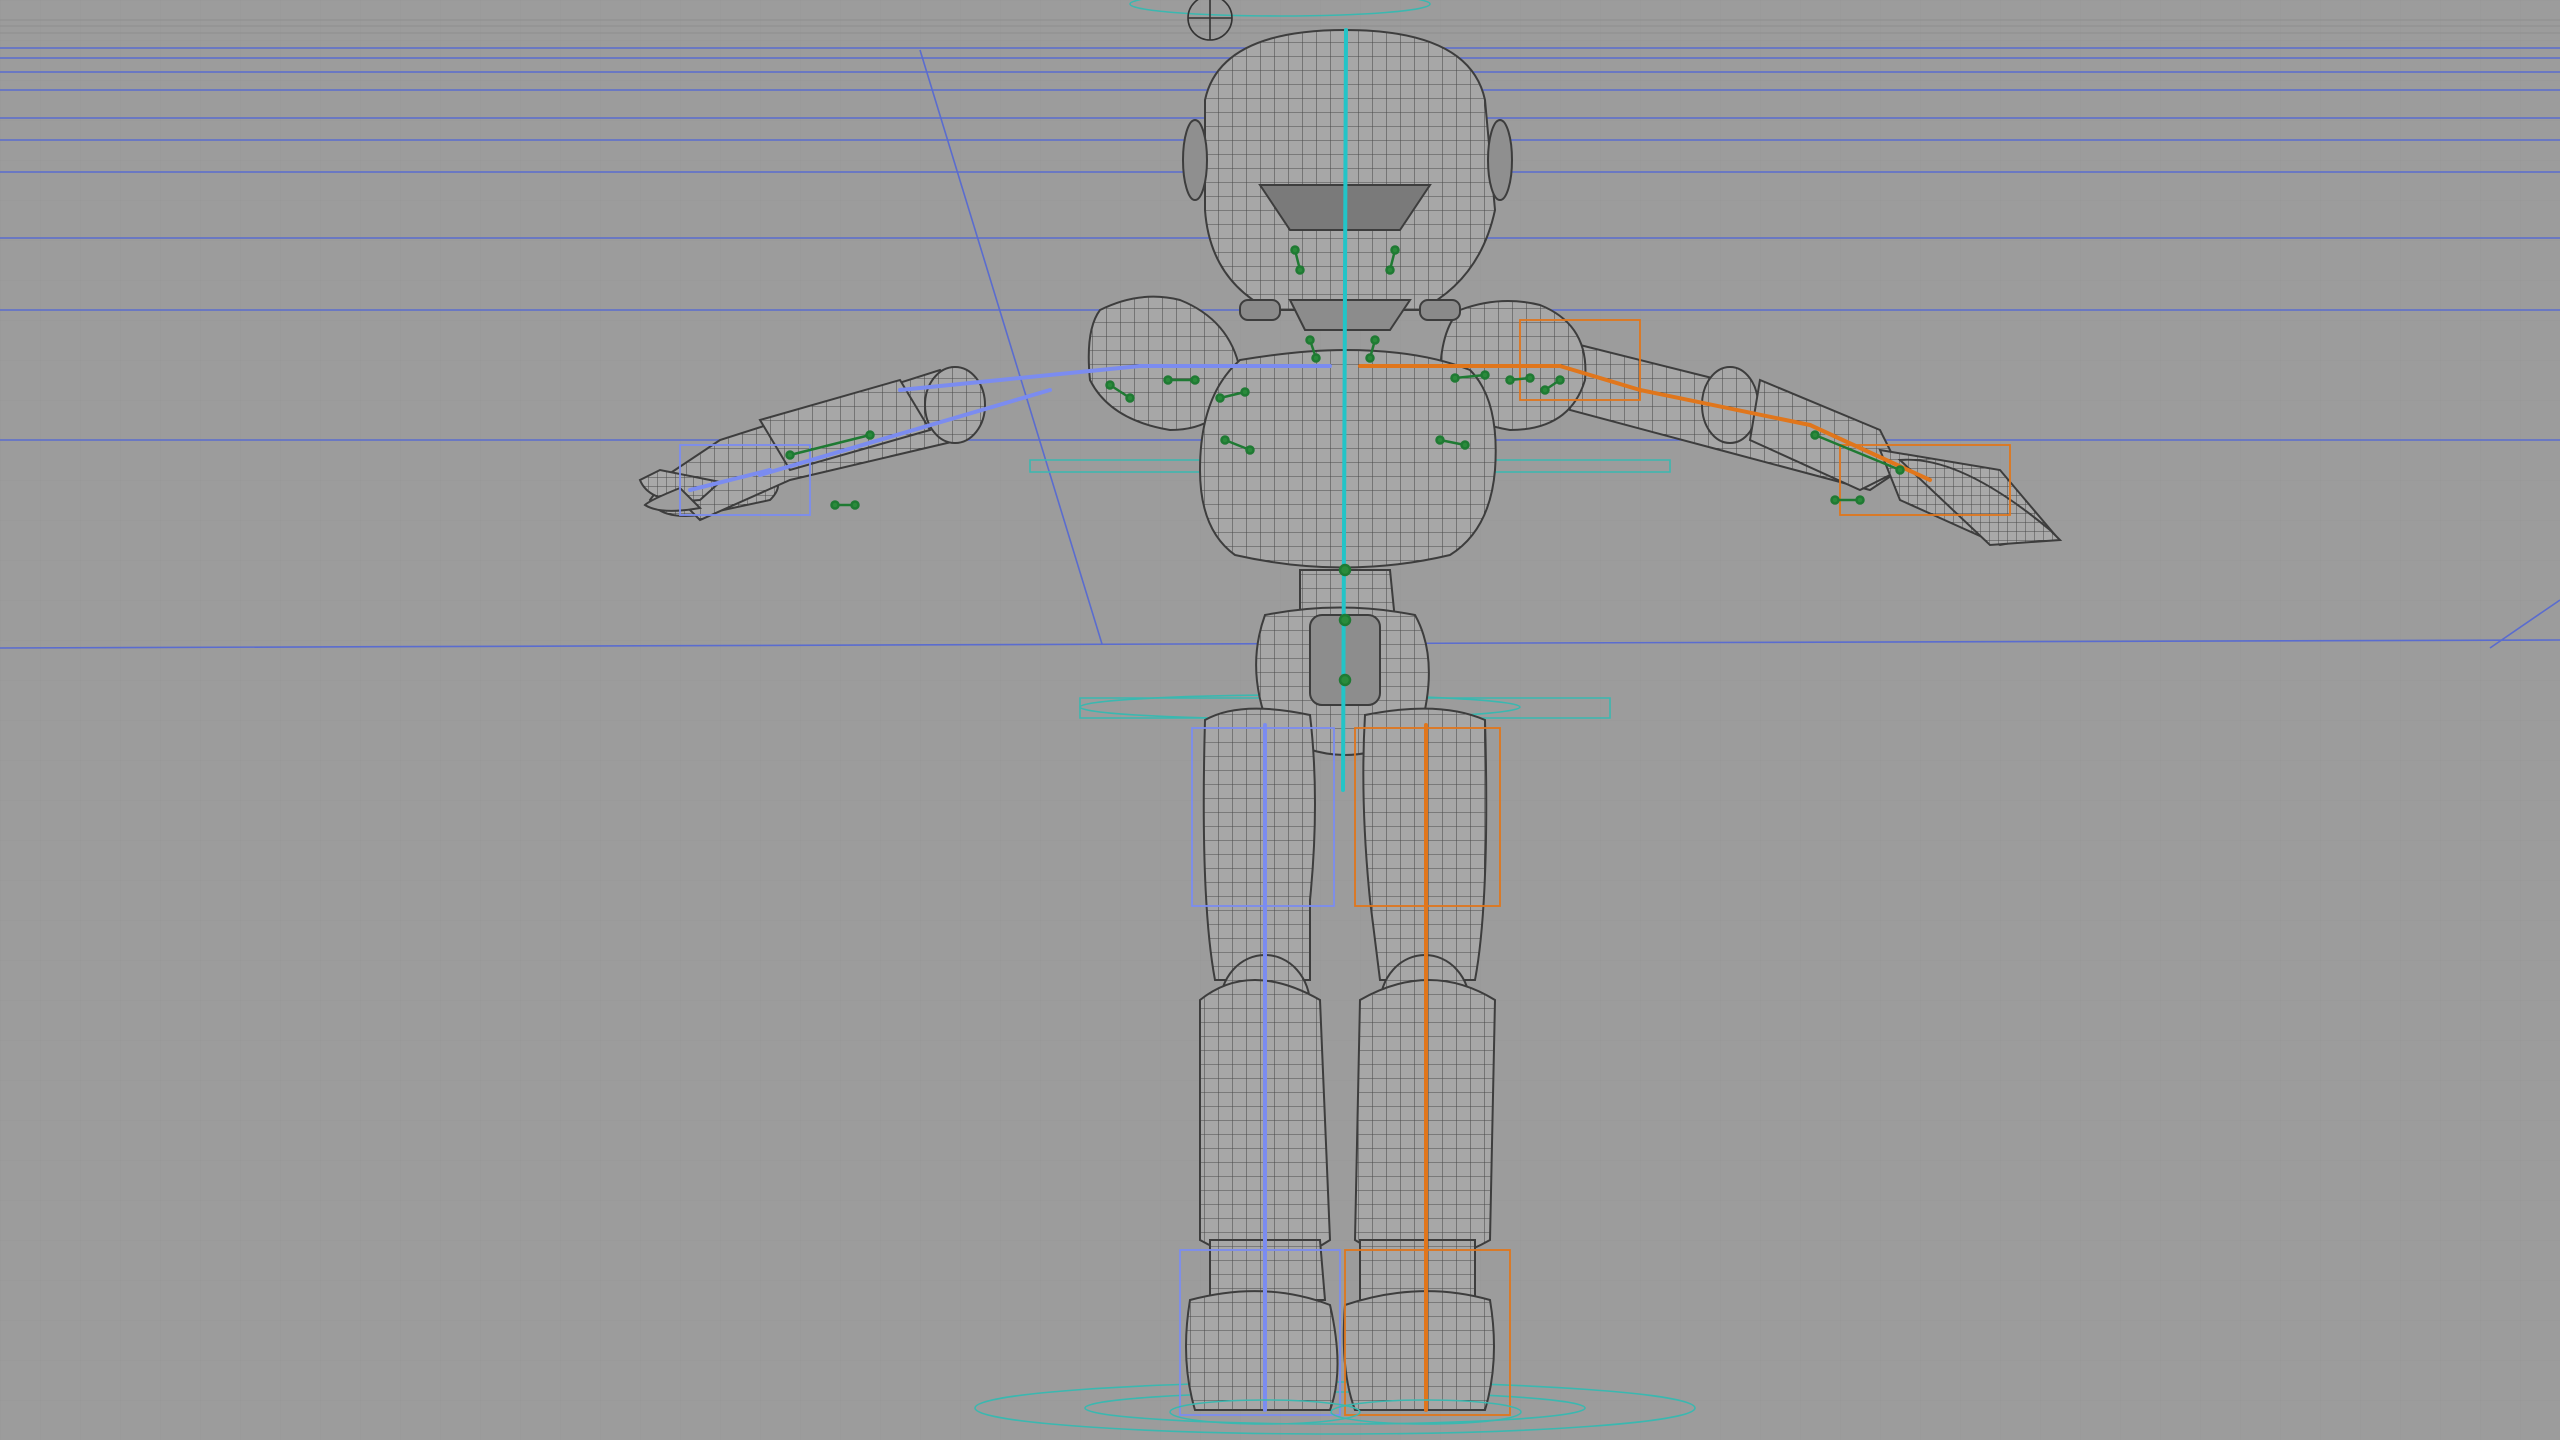 Image resolution: width=2560 pixels, height=1440 pixels. Describe the element at coordinates (1260, 310) in the screenshot. I see `neck-piston-left` at that location.